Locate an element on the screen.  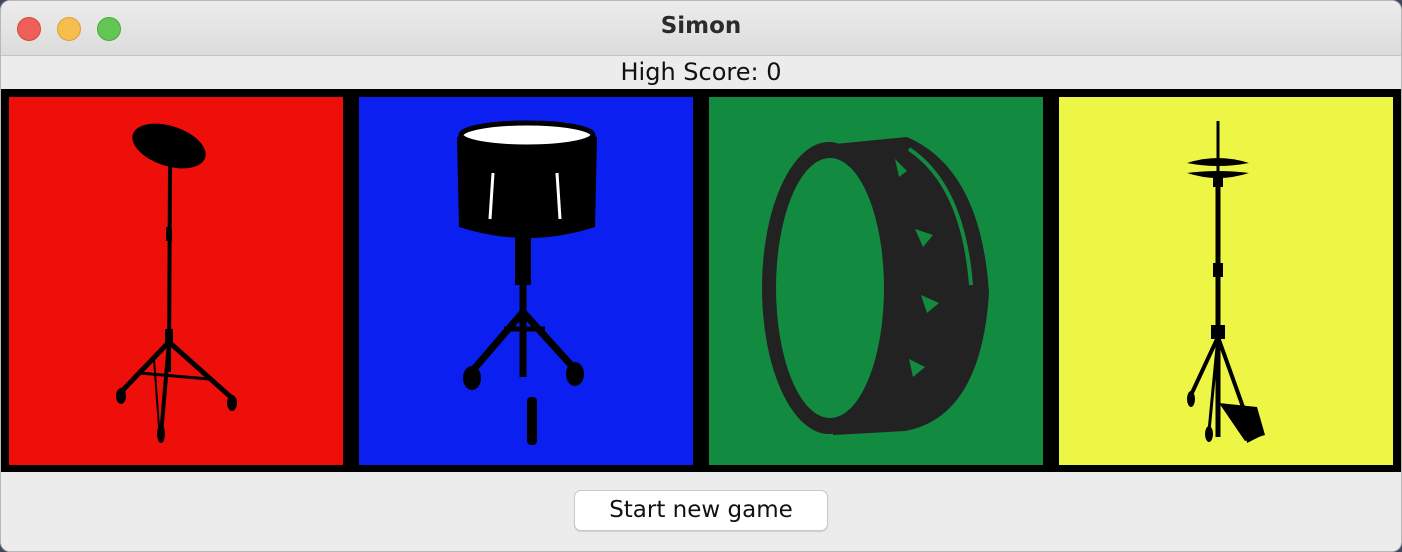
start-new-game-button: Start new game is located at coordinates (701, 510).